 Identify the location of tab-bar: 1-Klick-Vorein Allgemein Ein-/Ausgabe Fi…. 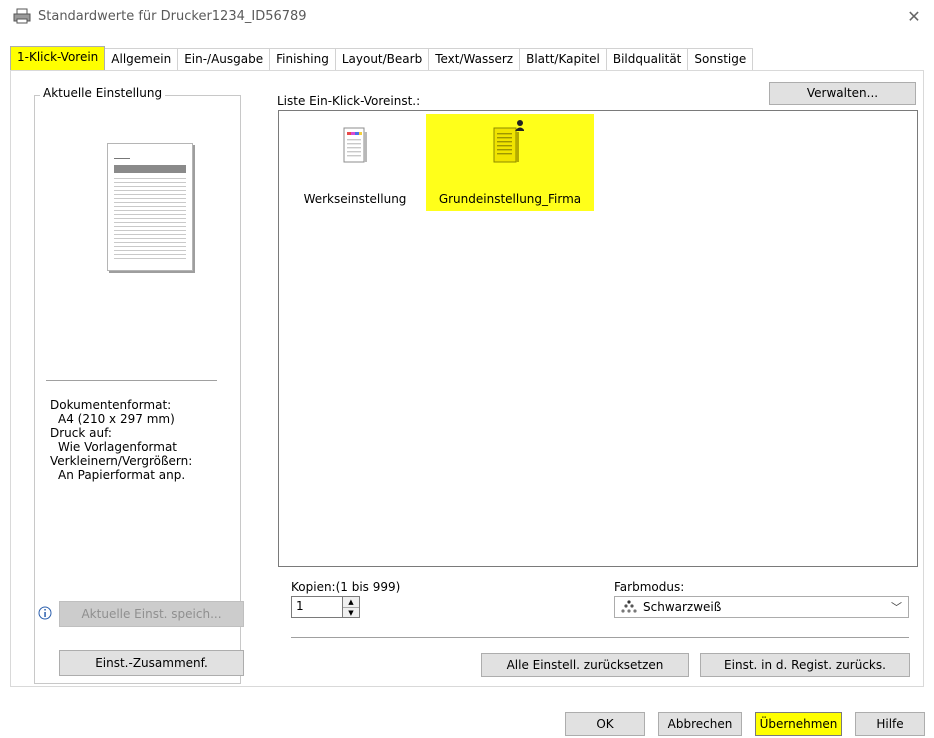
(382, 58).